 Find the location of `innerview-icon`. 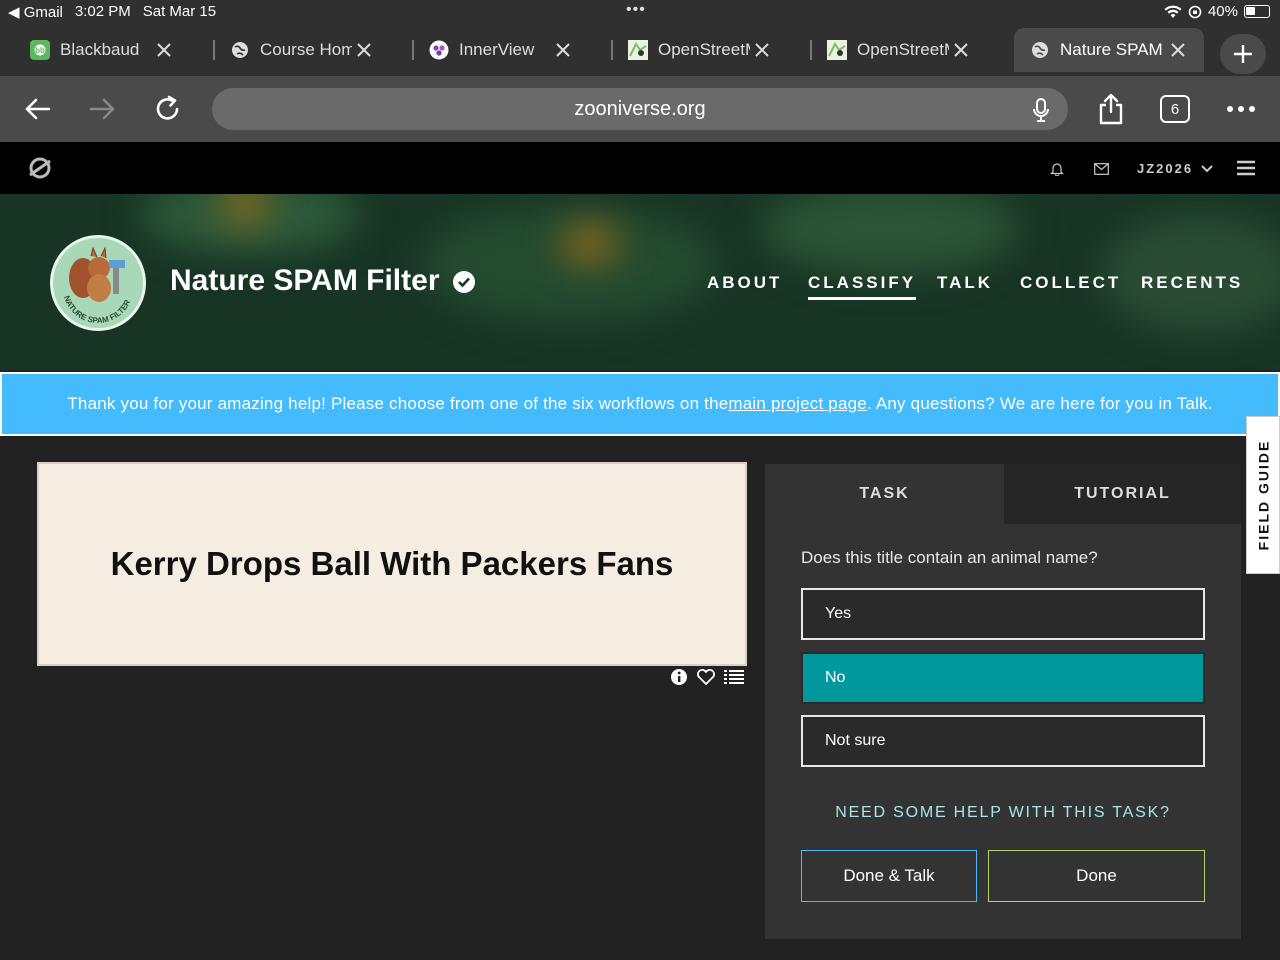

innerview-icon is located at coordinates (439, 50).